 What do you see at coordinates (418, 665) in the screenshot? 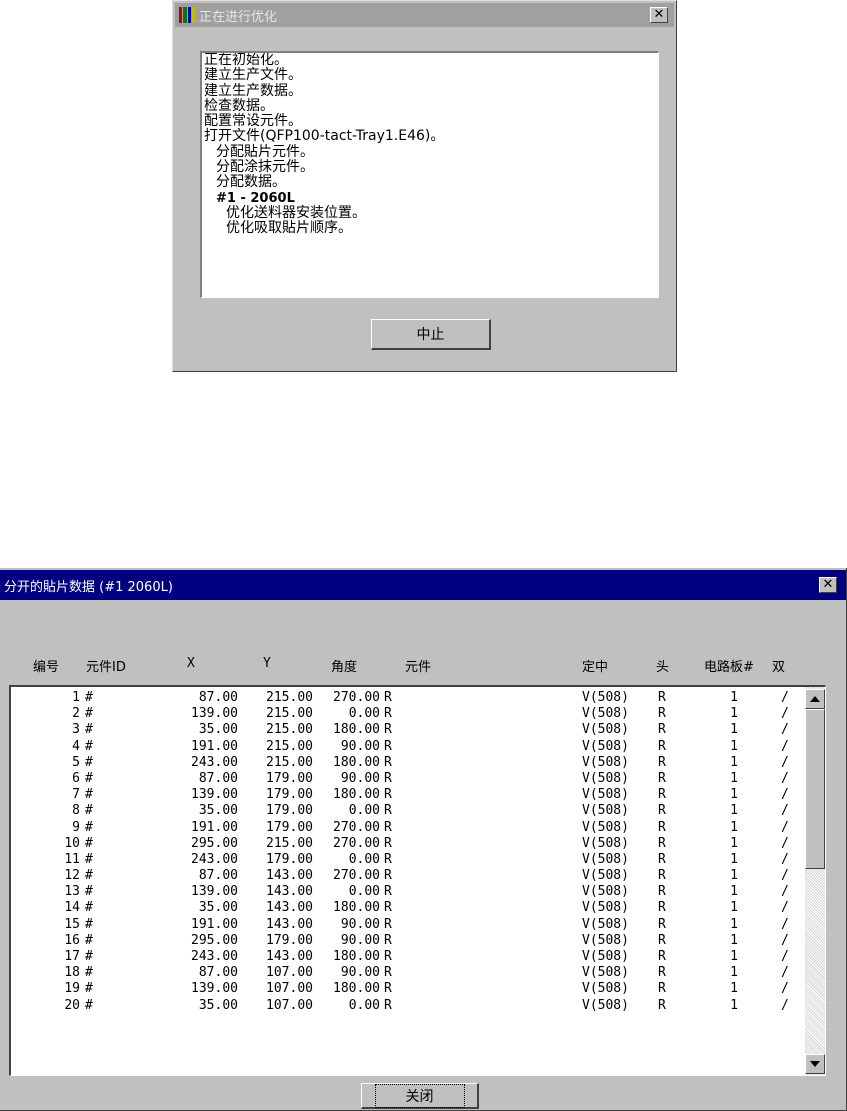
I see `column-header-part: 元件` at bounding box center [418, 665].